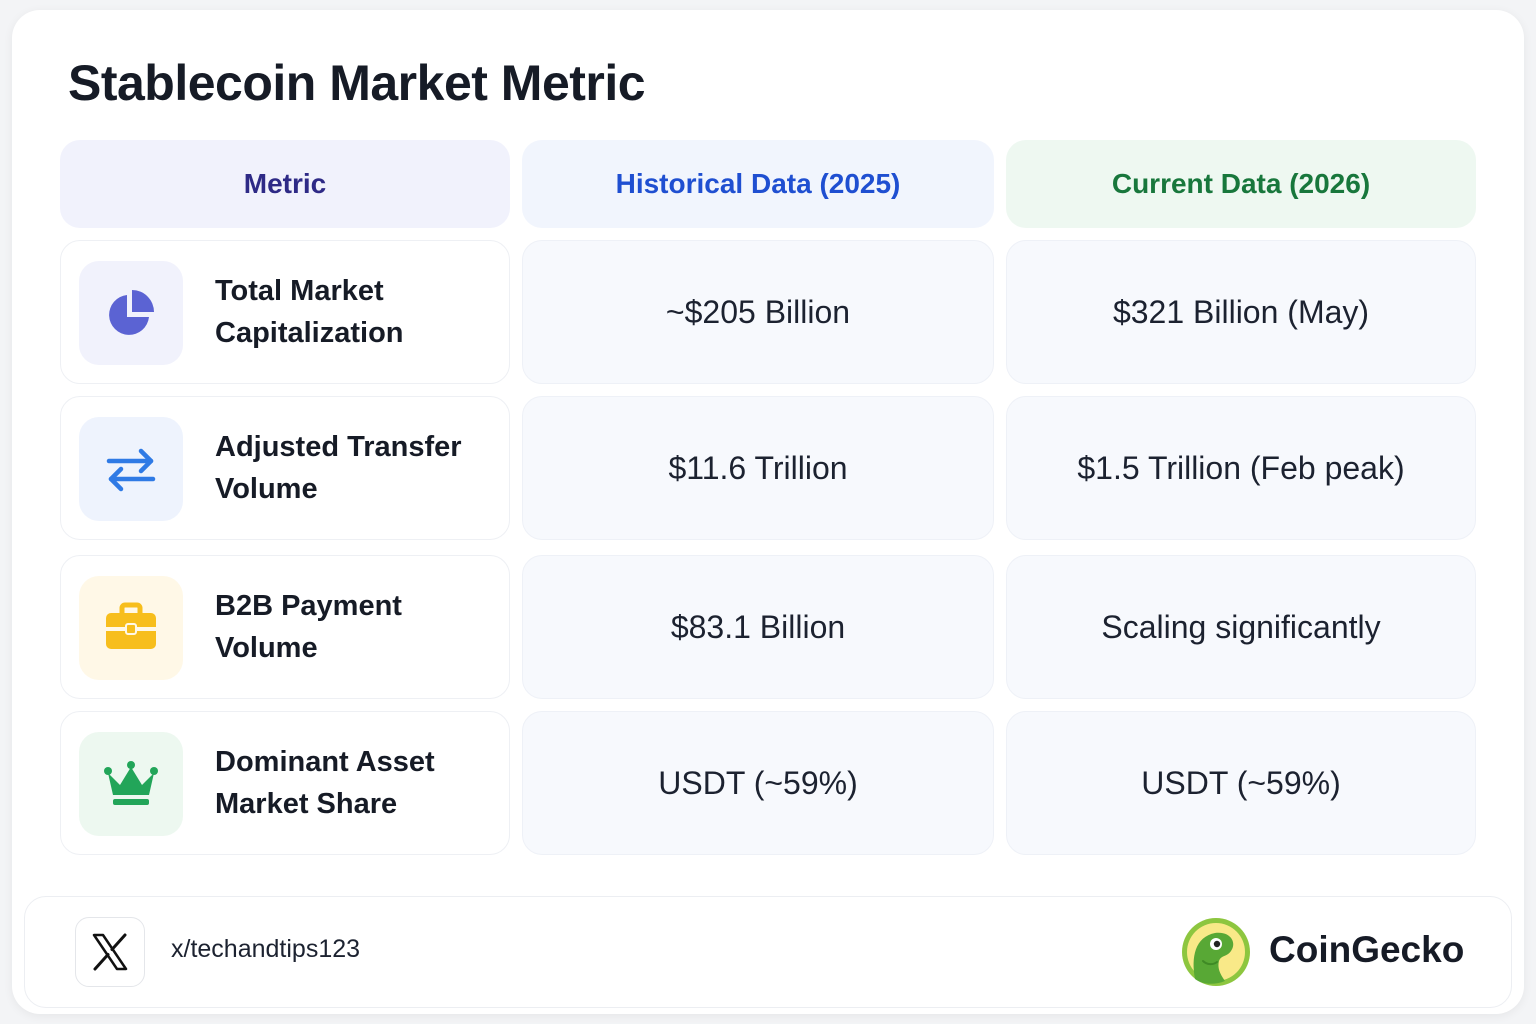 The width and height of the screenshot is (1536, 1024). Describe the element at coordinates (131, 469) in the screenshot. I see `transfer-arrows-icon` at that location.